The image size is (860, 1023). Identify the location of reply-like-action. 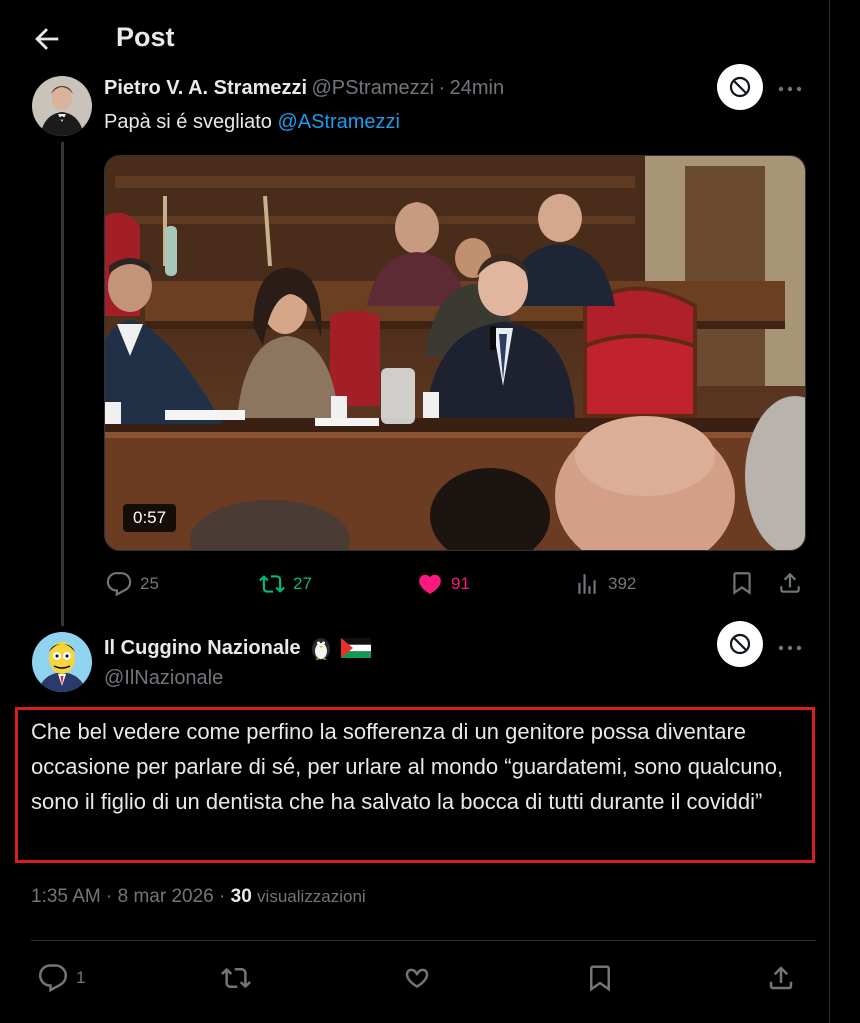
(417, 978).